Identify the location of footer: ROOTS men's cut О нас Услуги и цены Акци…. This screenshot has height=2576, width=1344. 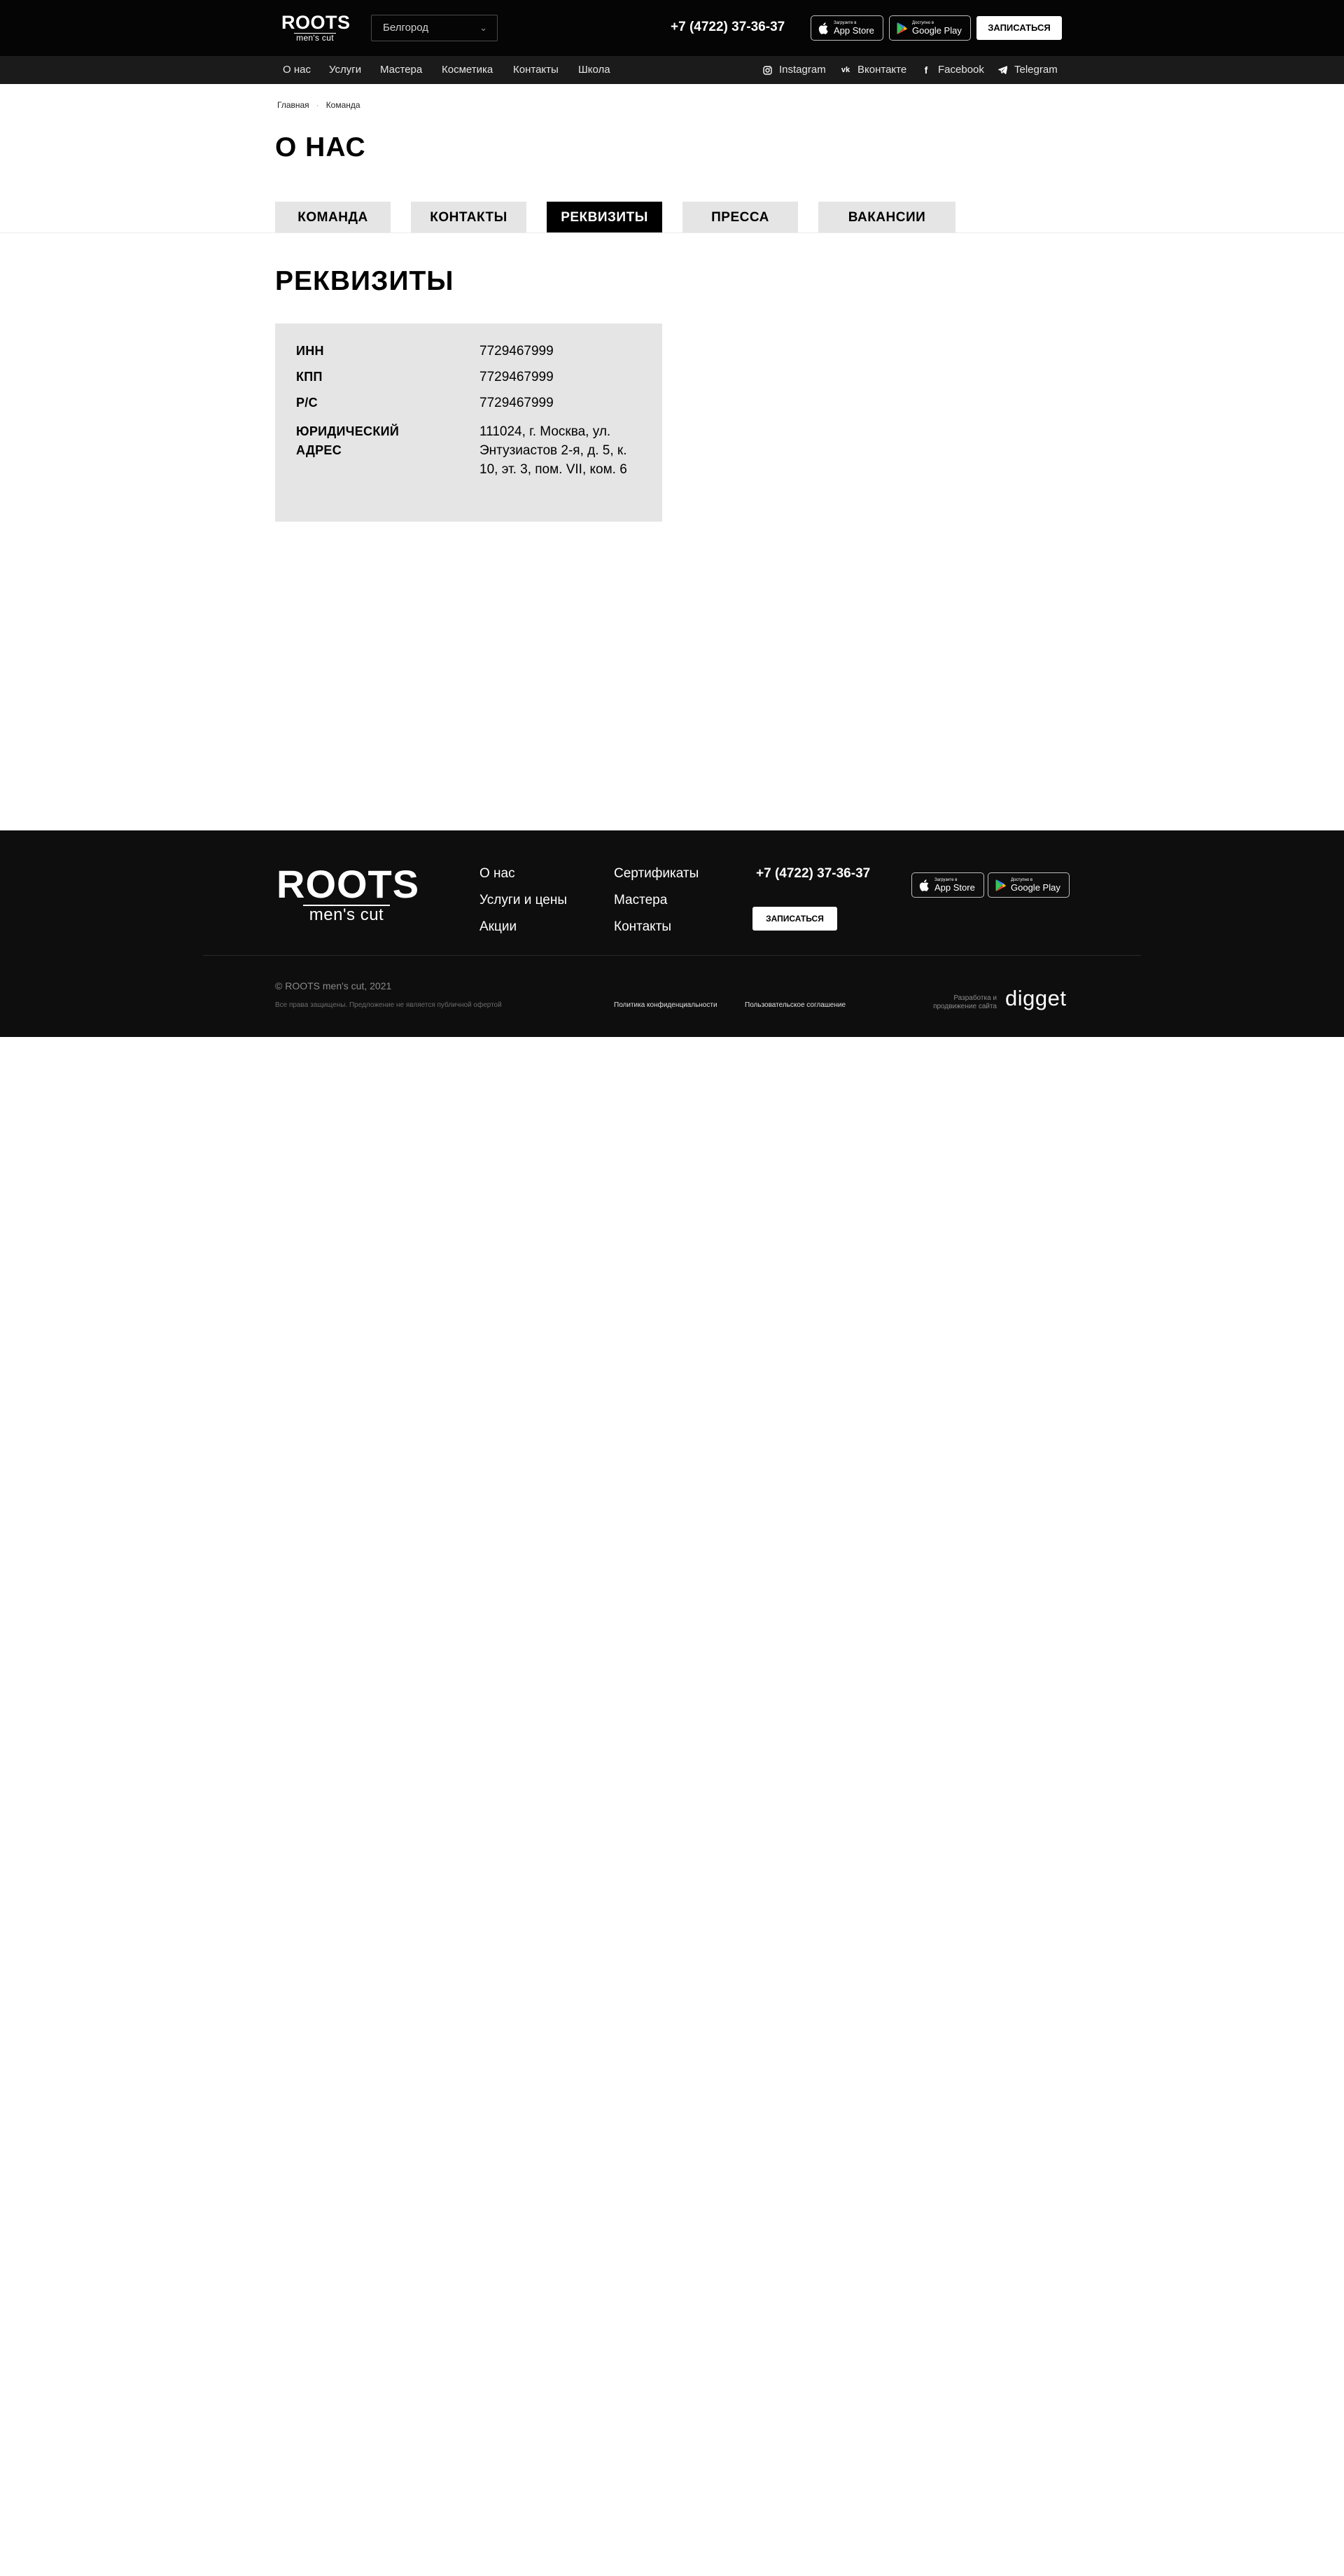
(672, 933).